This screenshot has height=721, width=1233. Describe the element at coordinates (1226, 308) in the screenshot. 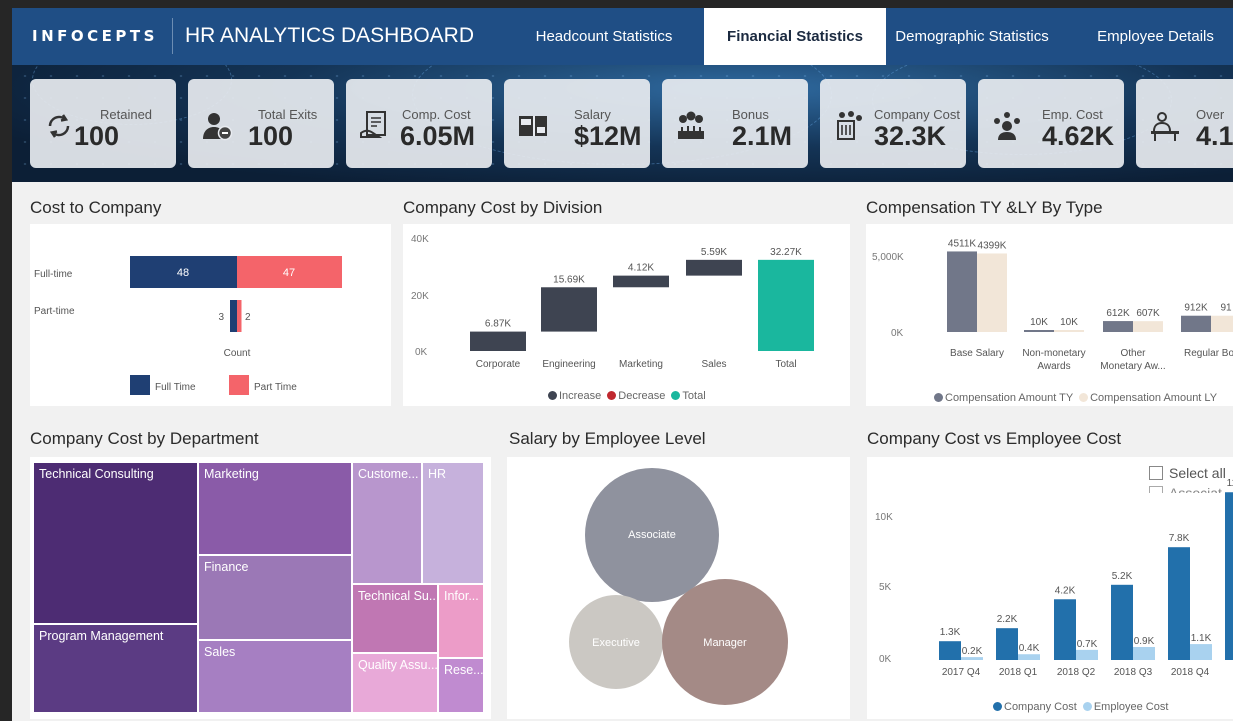

I see `data-label: 91` at that location.